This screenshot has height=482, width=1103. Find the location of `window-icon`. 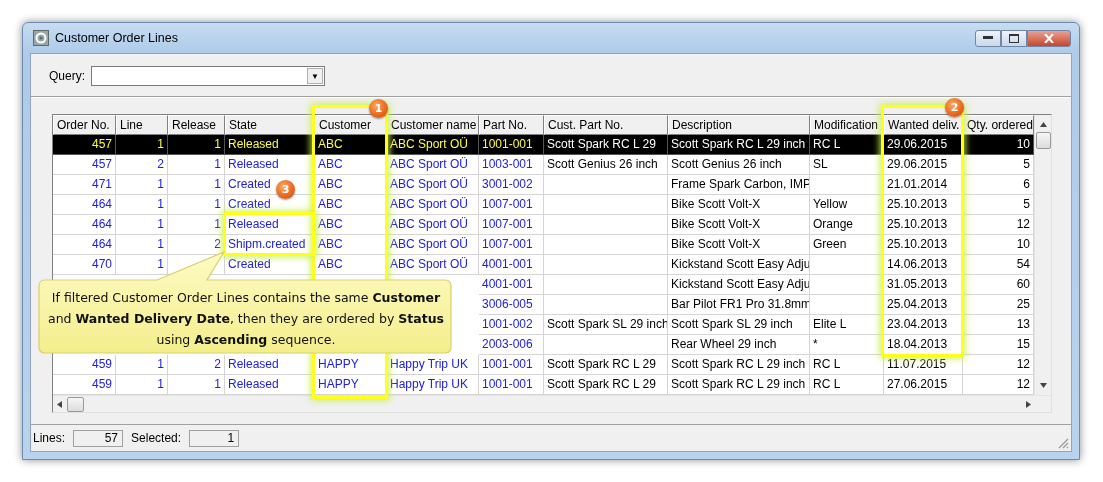

window-icon is located at coordinates (41, 38).